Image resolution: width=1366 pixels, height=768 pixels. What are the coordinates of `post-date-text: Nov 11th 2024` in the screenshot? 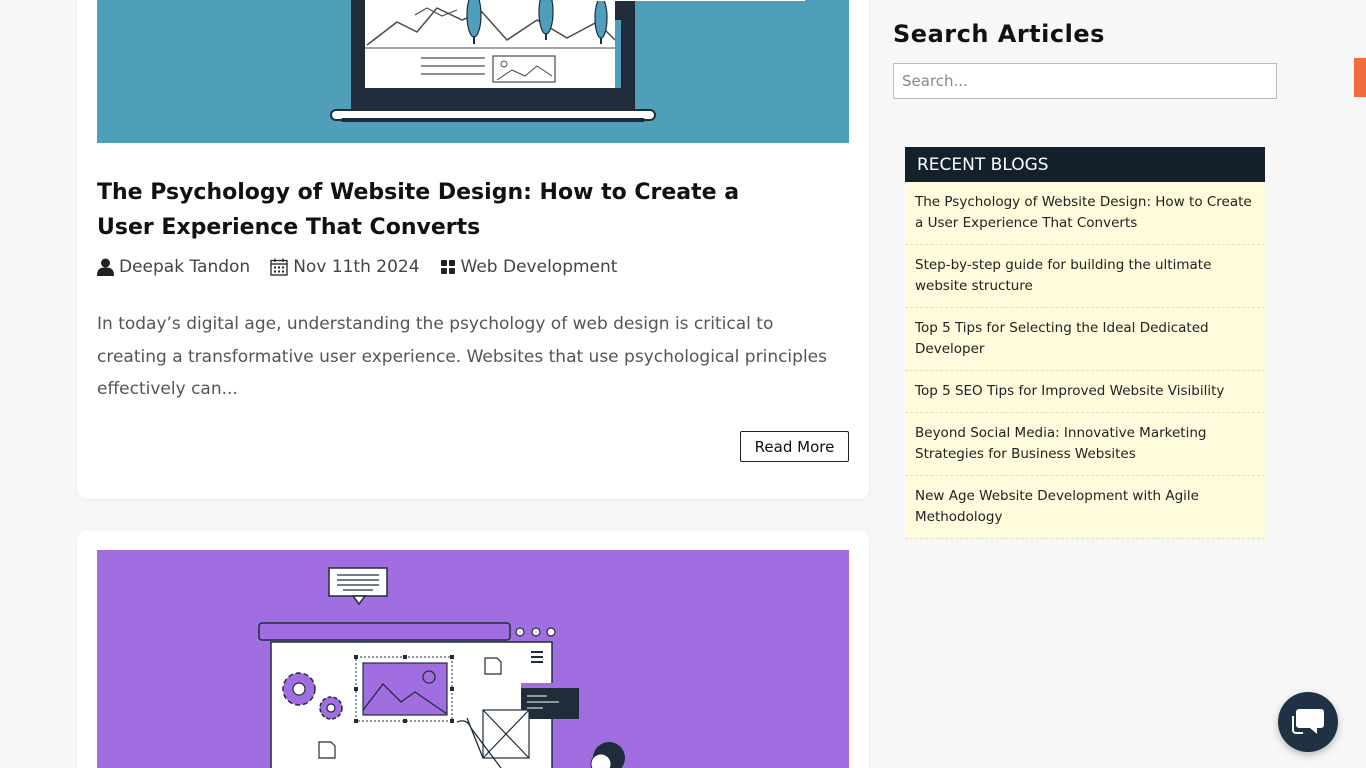 It's located at (356, 267).